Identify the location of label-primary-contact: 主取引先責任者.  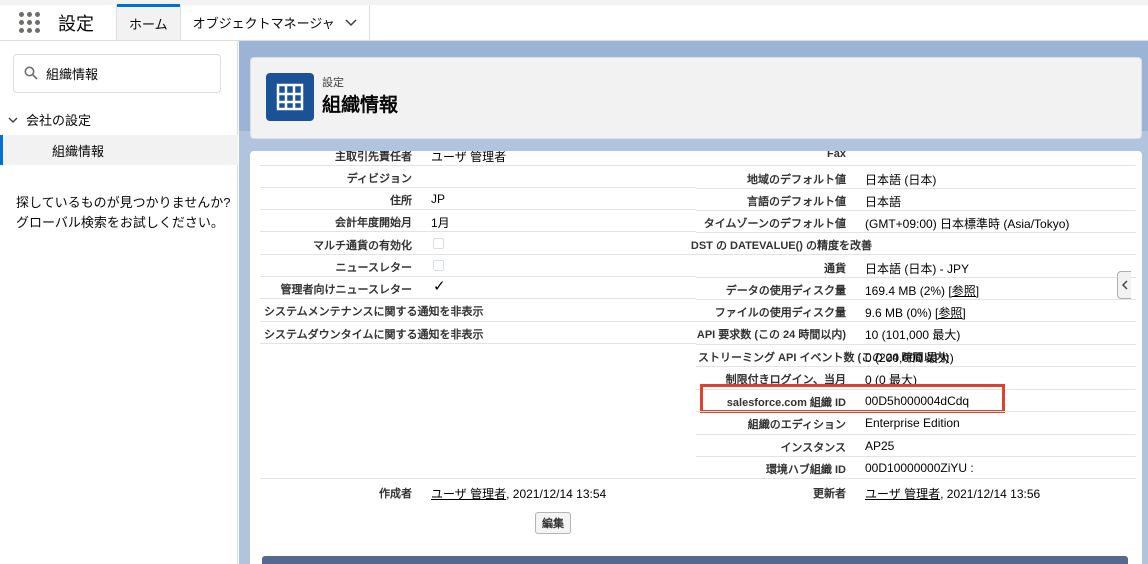
(373, 157).